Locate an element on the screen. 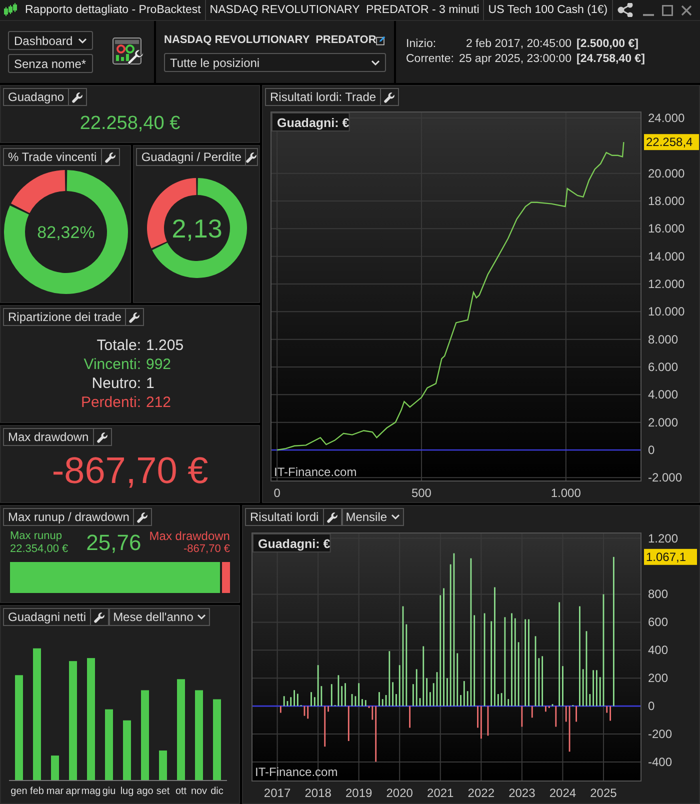 This screenshot has width=700, height=804. strategy-name: NASDAQ REVOLUTIONARY PREDATOR is located at coordinates (270, 40).